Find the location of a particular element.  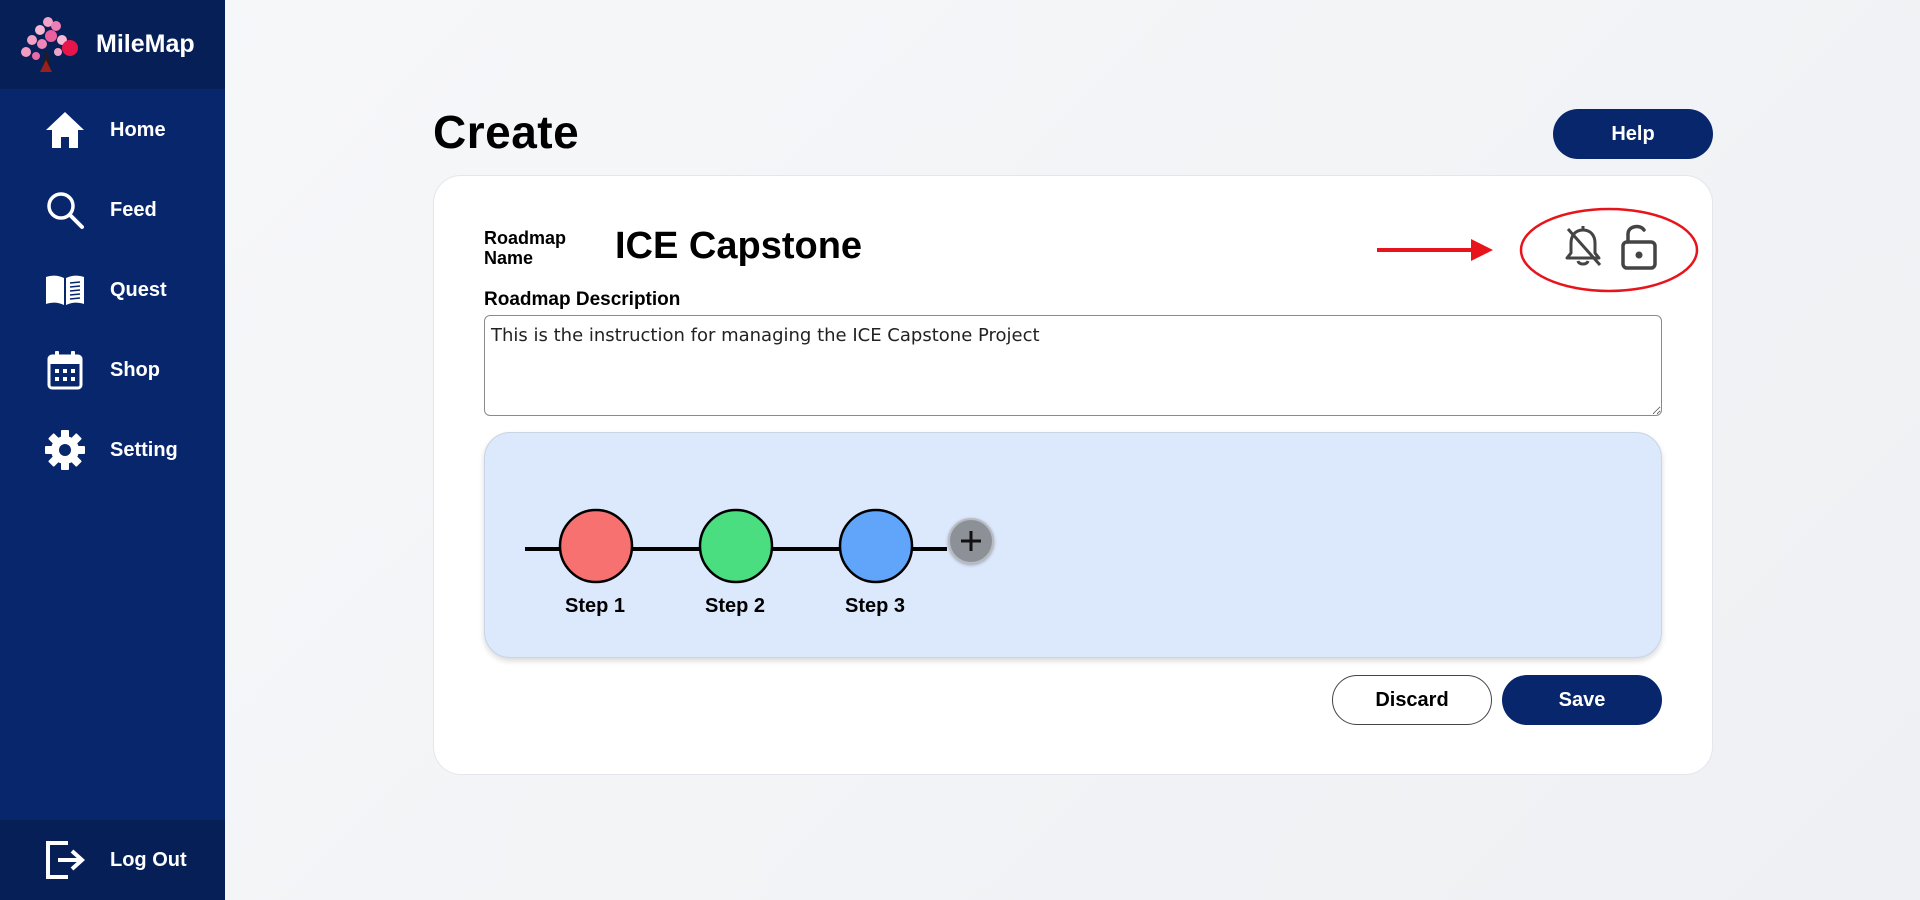

step-label-1: Step 1 is located at coordinates (595, 606).